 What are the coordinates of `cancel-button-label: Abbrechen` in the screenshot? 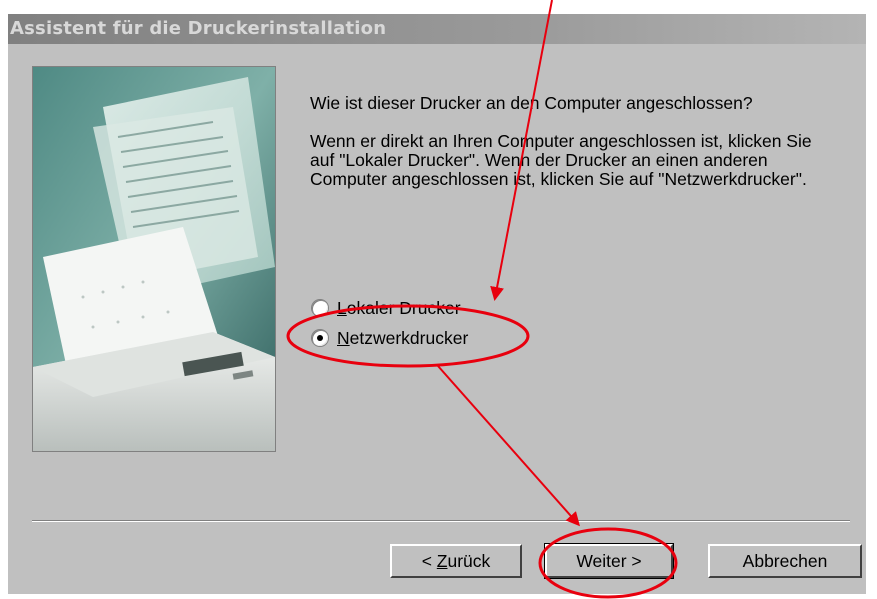 It's located at (785, 560).